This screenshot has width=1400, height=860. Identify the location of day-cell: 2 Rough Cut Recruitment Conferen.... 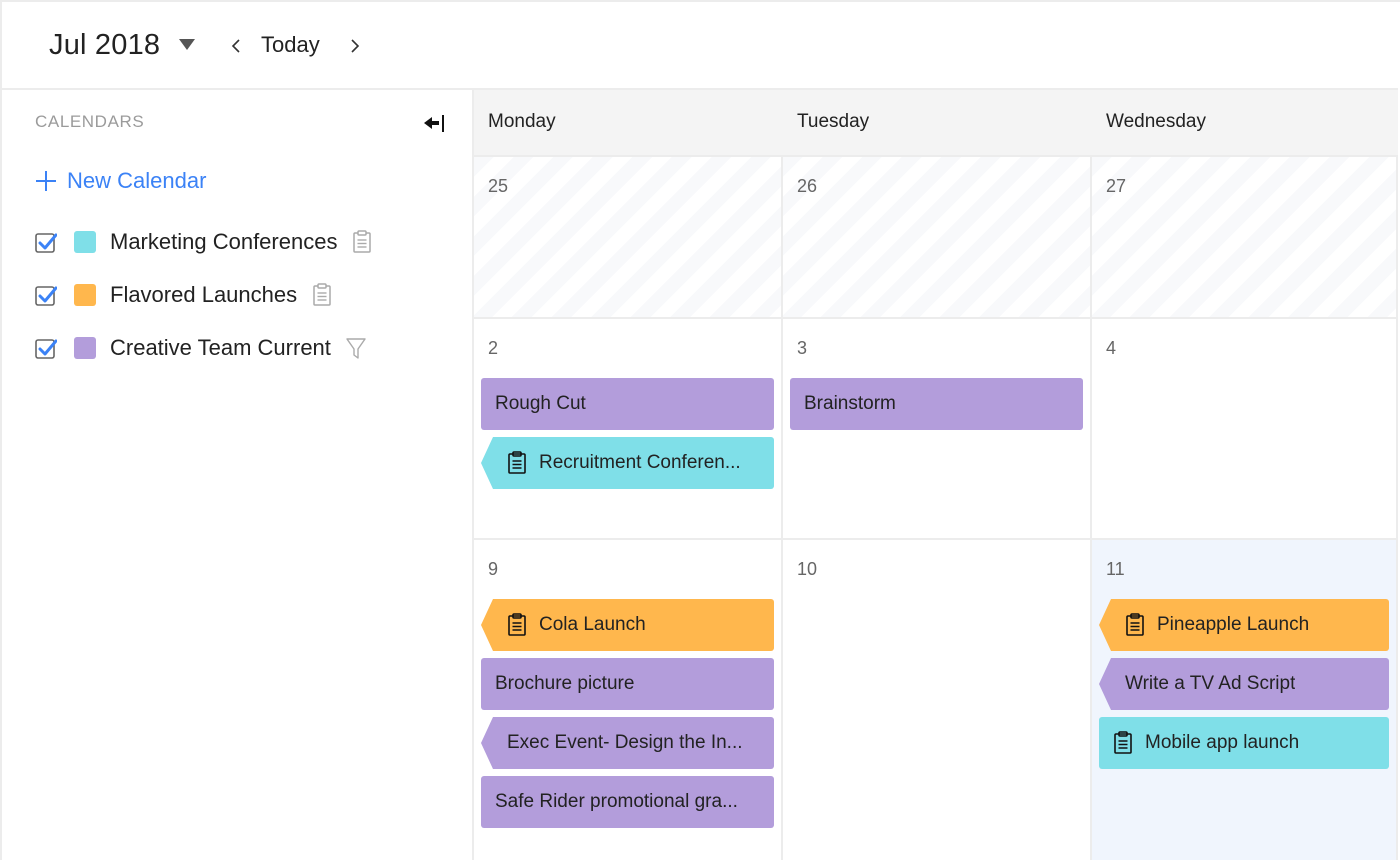
(628, 428).